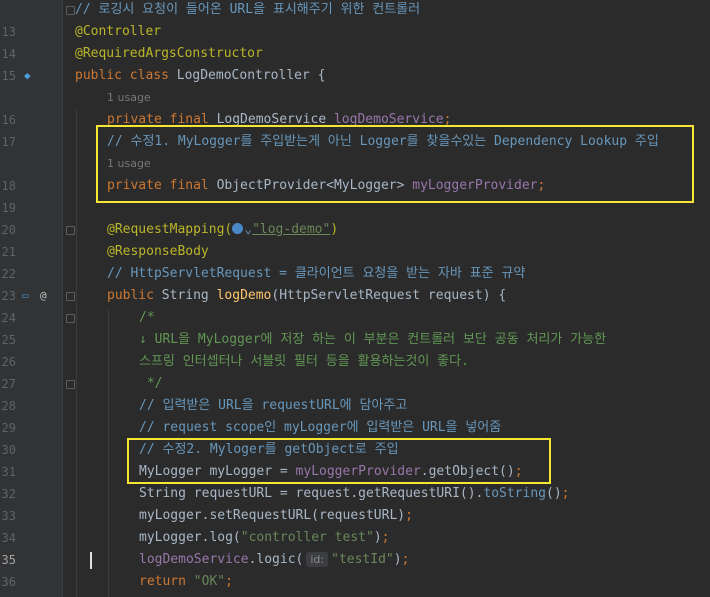  I want to click on line-number: 35, so click(8, 560).